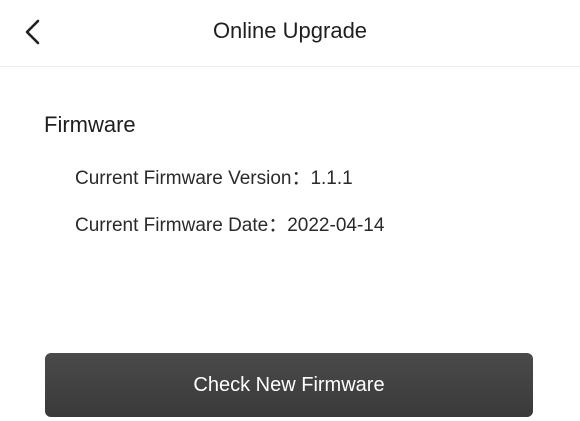  I want to click on page-title: Online Upgrade, so click(290, 30).